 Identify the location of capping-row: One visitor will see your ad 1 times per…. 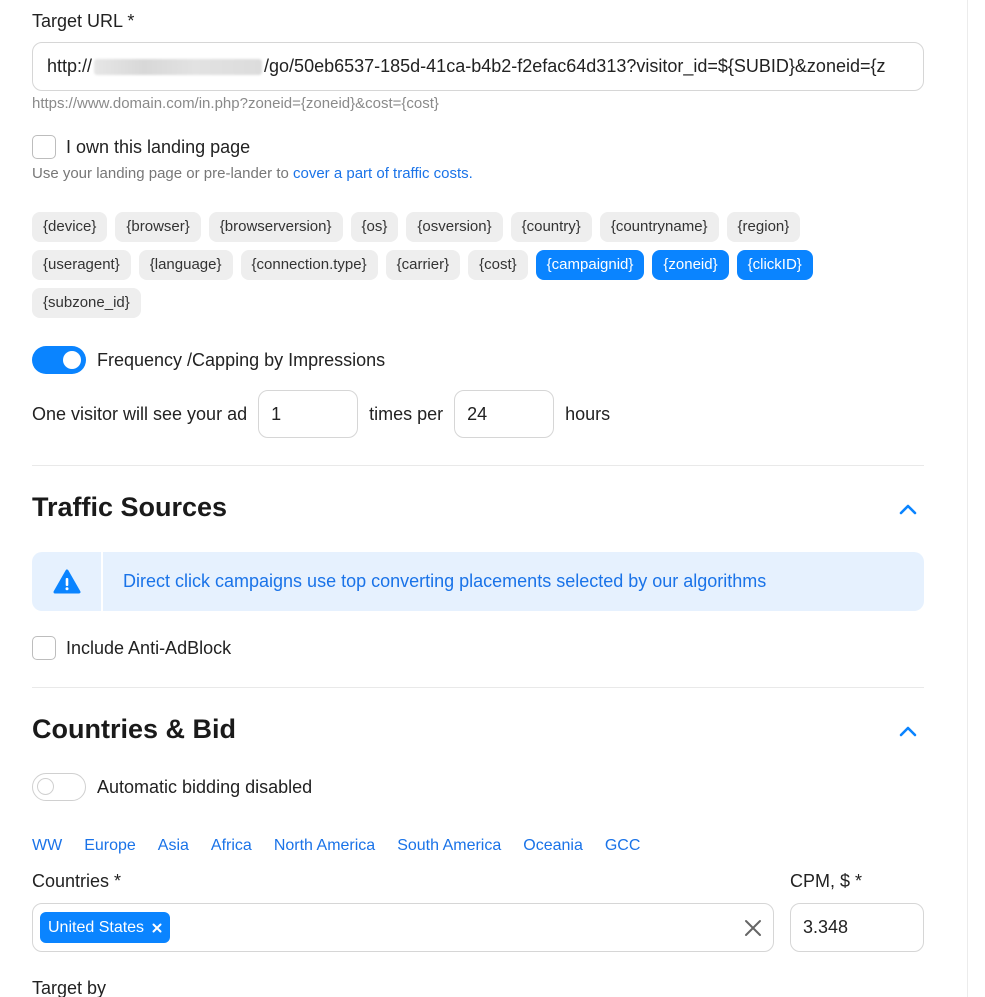
(321, 414).